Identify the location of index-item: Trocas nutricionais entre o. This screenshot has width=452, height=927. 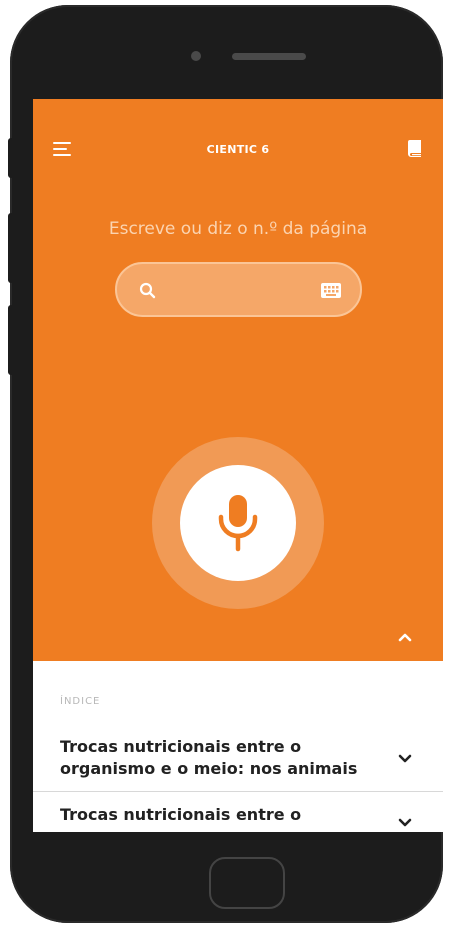
(238, 818).